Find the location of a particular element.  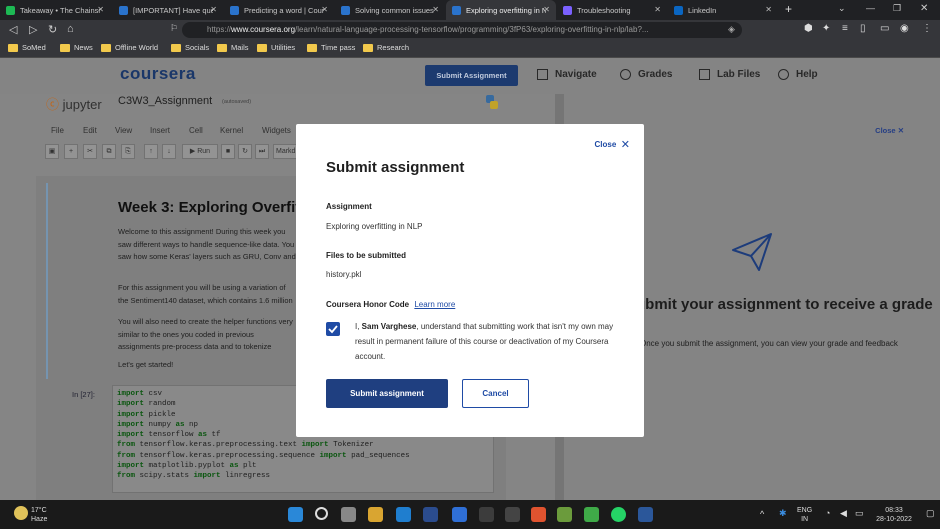

bookmark-item: Time pass is located at coordinates (331, 47).